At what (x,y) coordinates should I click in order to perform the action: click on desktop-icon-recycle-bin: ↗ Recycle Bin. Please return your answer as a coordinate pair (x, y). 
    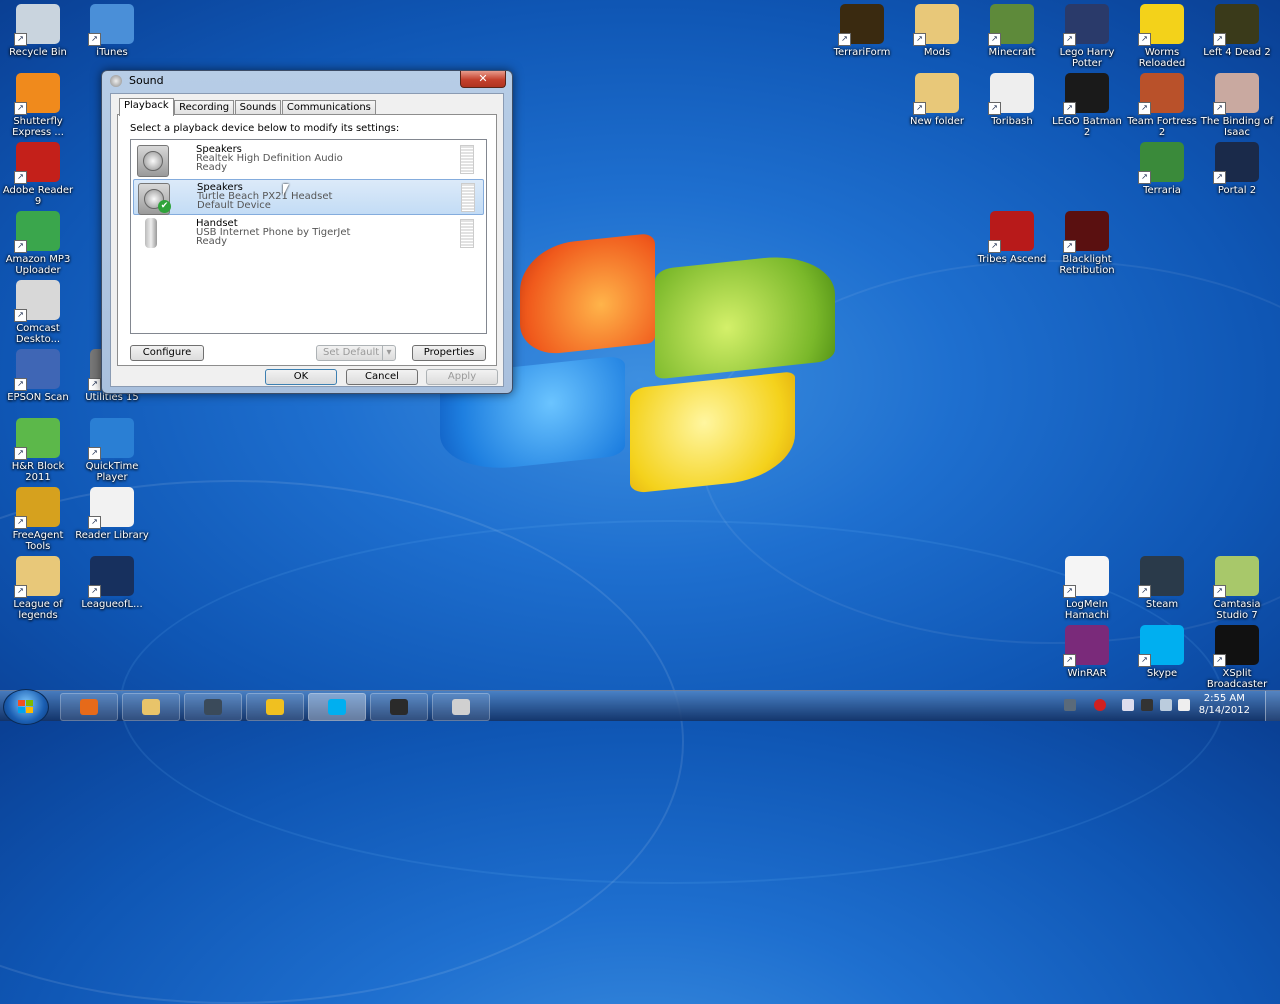
    Looking at the image, I should click on (38, 31).